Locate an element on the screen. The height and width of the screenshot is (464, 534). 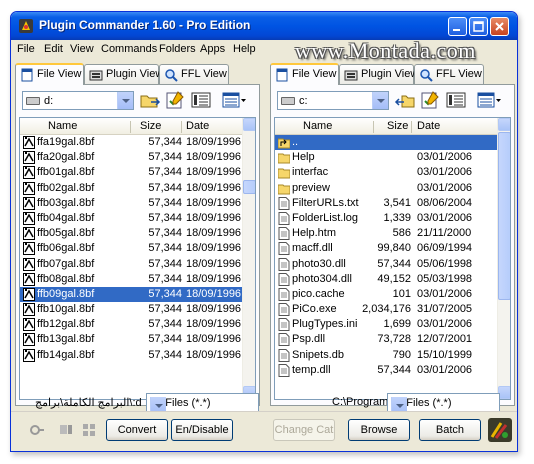
file-row: Help.htm 586 21/11/2000 is located at coordinates (387, 233).